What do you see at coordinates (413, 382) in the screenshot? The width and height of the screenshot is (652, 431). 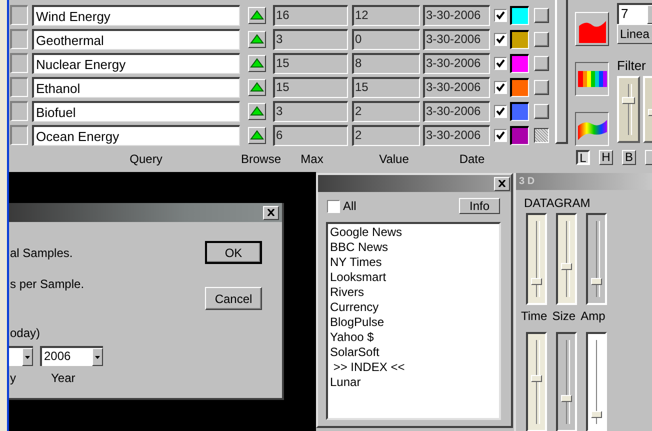 I see `list-item: Lunar` at bounding box center [413, 382].